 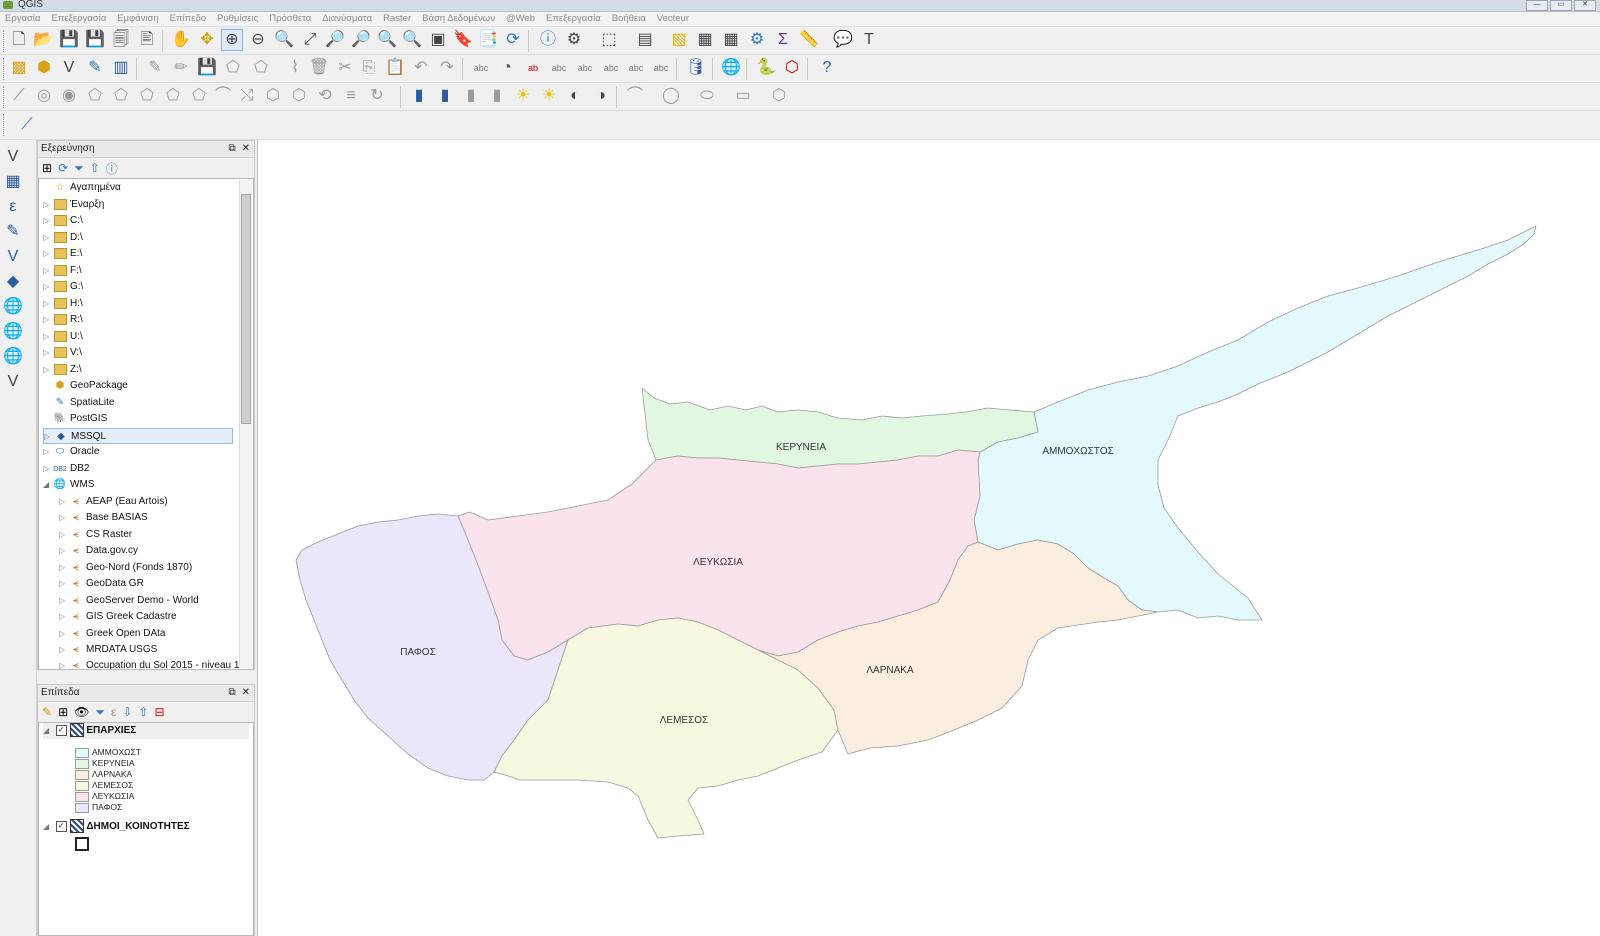 I want to click on full-histogram-icon: ▮, so click(x=497, y=96).